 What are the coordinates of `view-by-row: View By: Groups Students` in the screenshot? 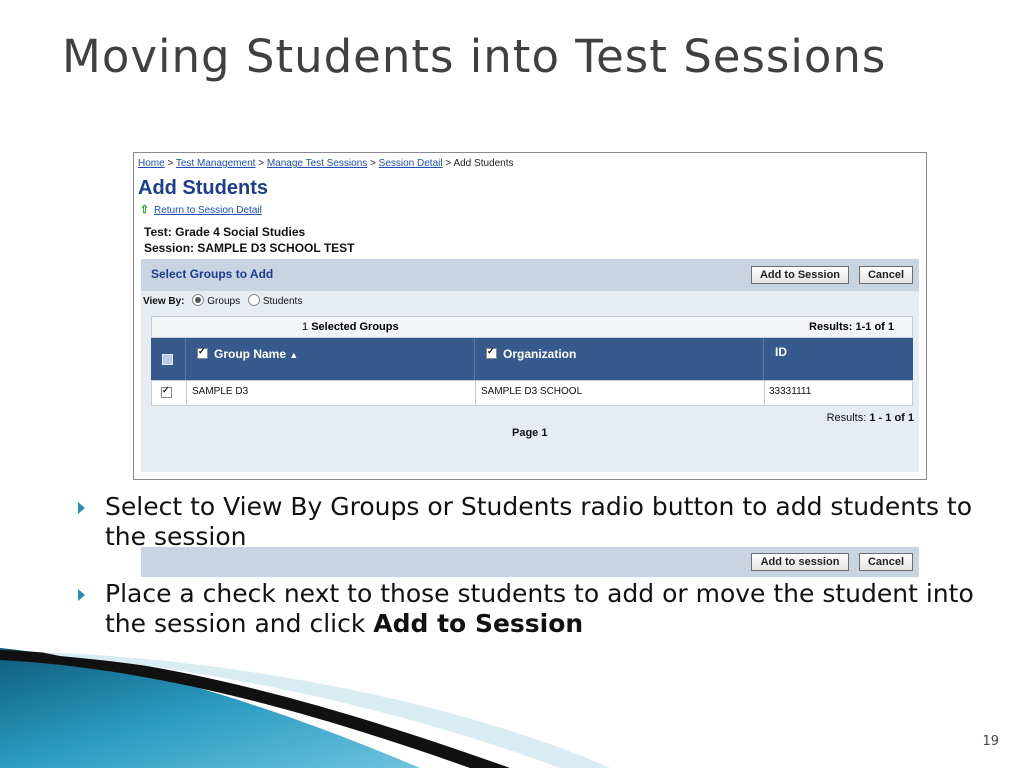 It's located at (222, 300).